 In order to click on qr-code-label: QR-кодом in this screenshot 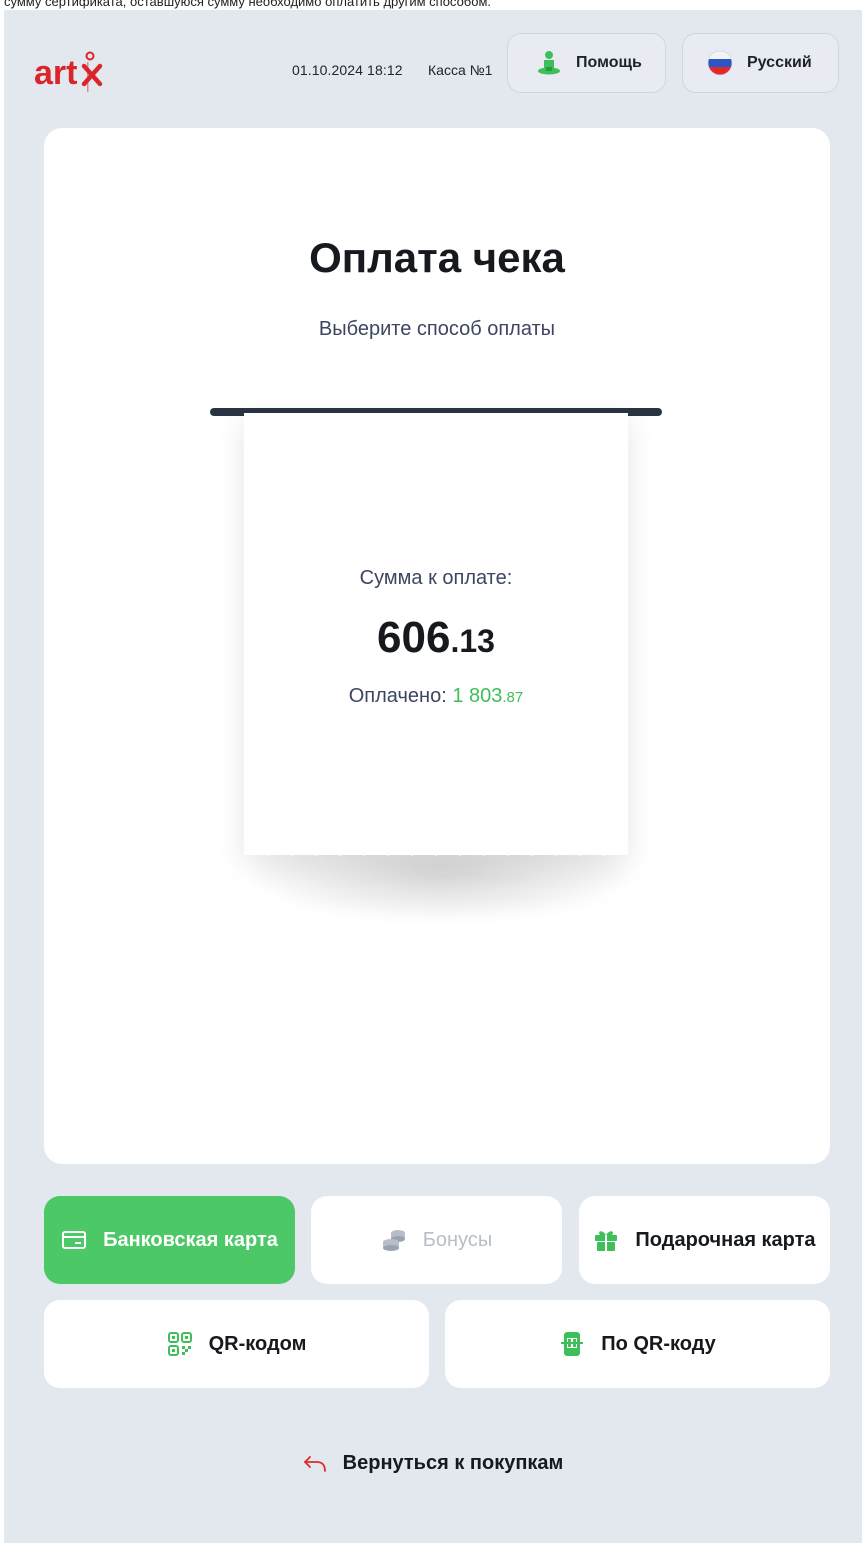, I will do `click(257, 1343)`.